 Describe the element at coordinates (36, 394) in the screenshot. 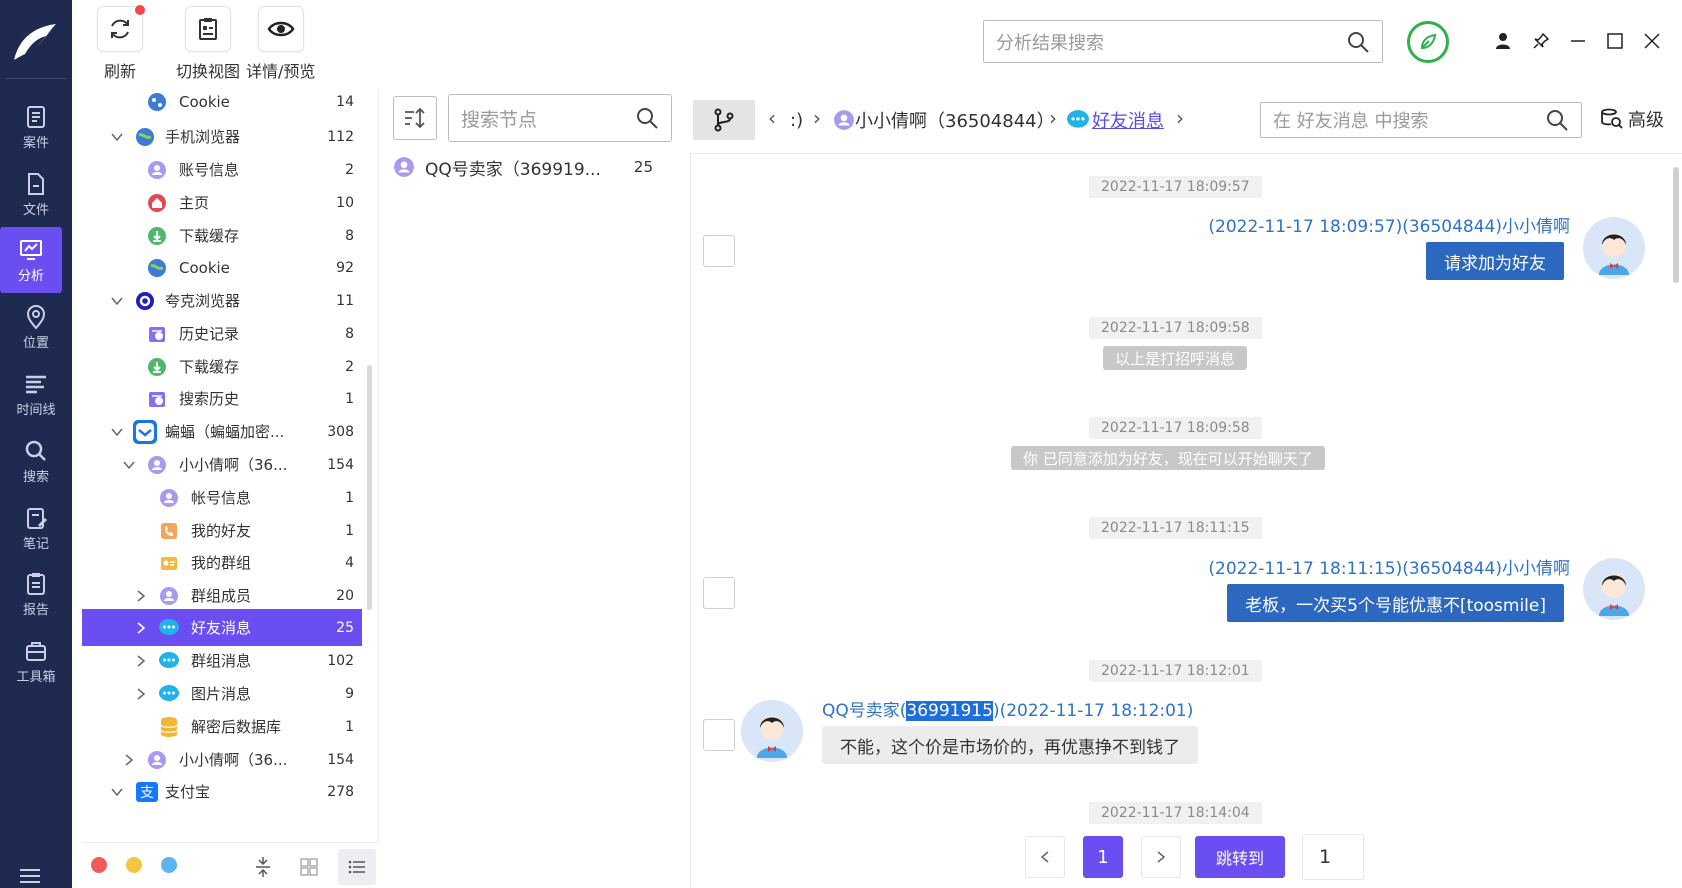

I see `nav-timeline: 时间线` at that location.